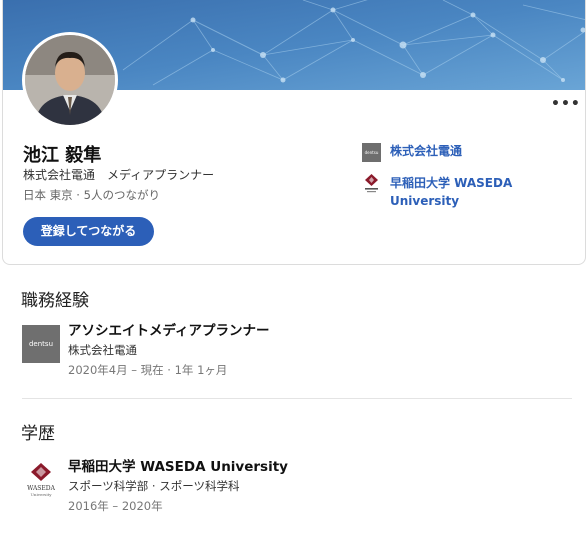  What do you see at coordinates (297, 398) in the screenshot?
I see `section-divider` at bounding box center [297, 398].